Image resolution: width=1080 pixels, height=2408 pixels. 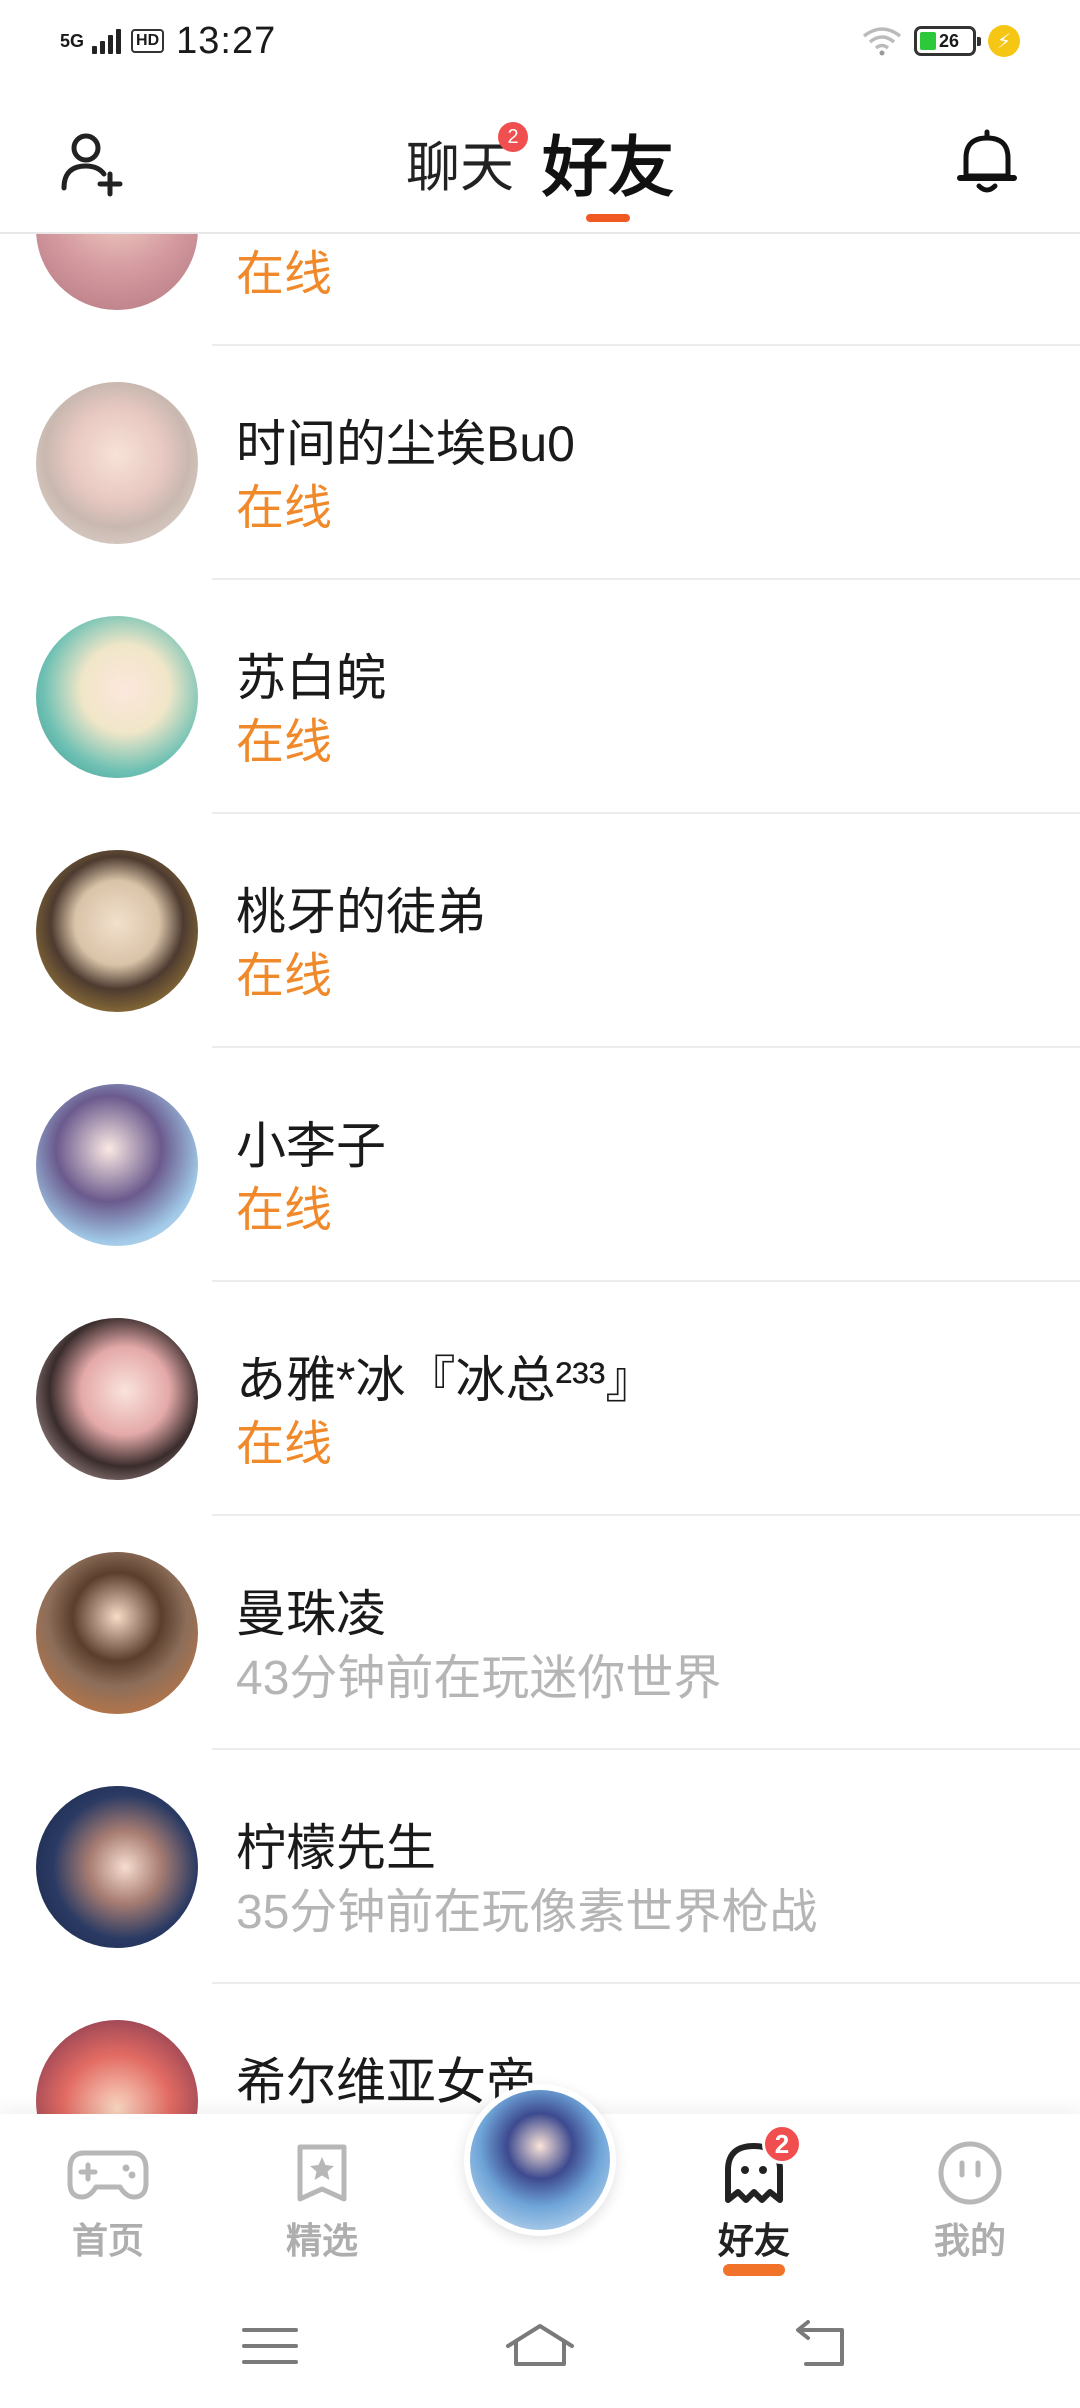 I want to click on lightning-icon: ⚡, so click(x=1004, y=41).